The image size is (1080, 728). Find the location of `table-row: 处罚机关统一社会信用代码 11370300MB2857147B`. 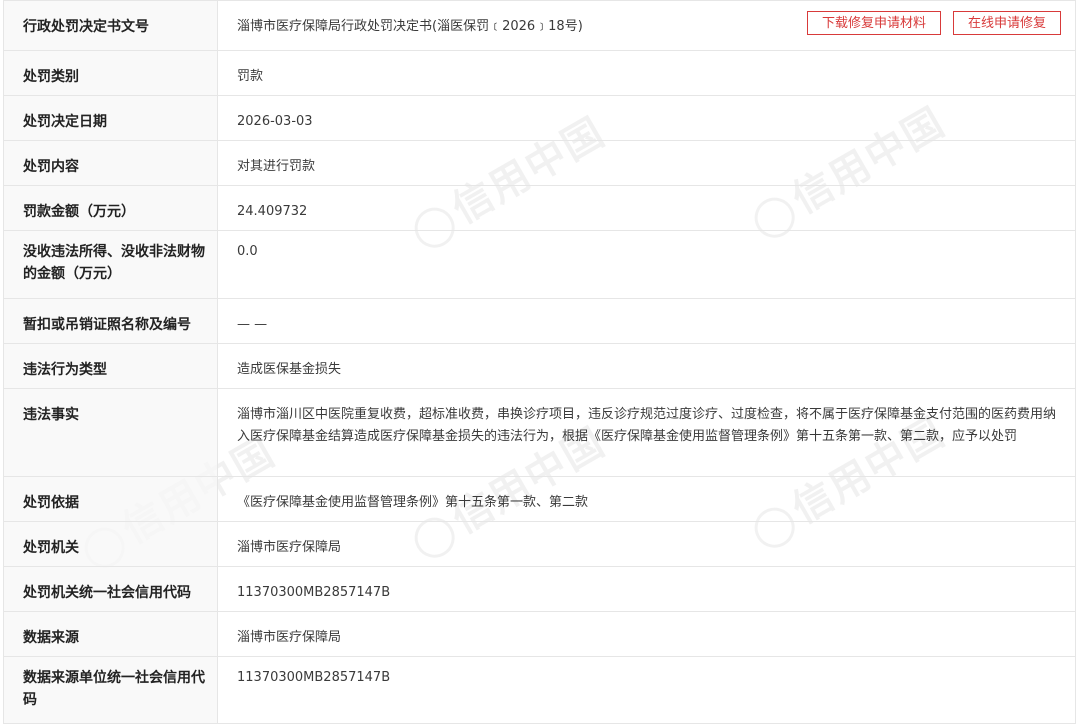

table-row: 处罚机关统一社会信用代码 11370300MB2857147B is located at coordinates (539, 589).